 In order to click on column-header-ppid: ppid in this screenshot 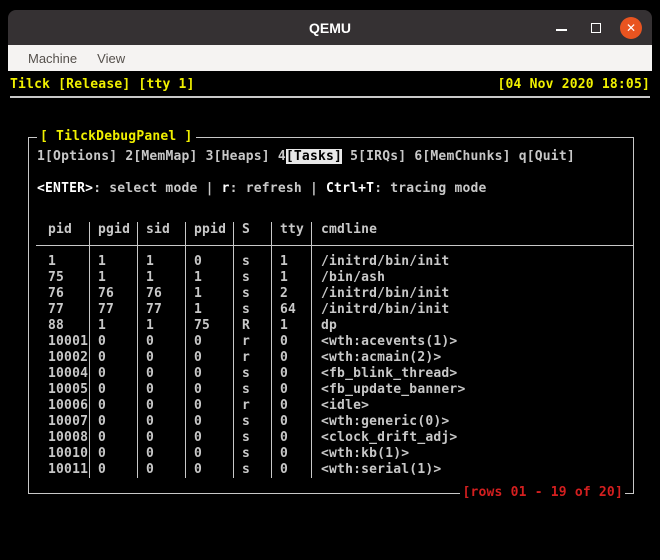, I will do `click(210, 230)`.